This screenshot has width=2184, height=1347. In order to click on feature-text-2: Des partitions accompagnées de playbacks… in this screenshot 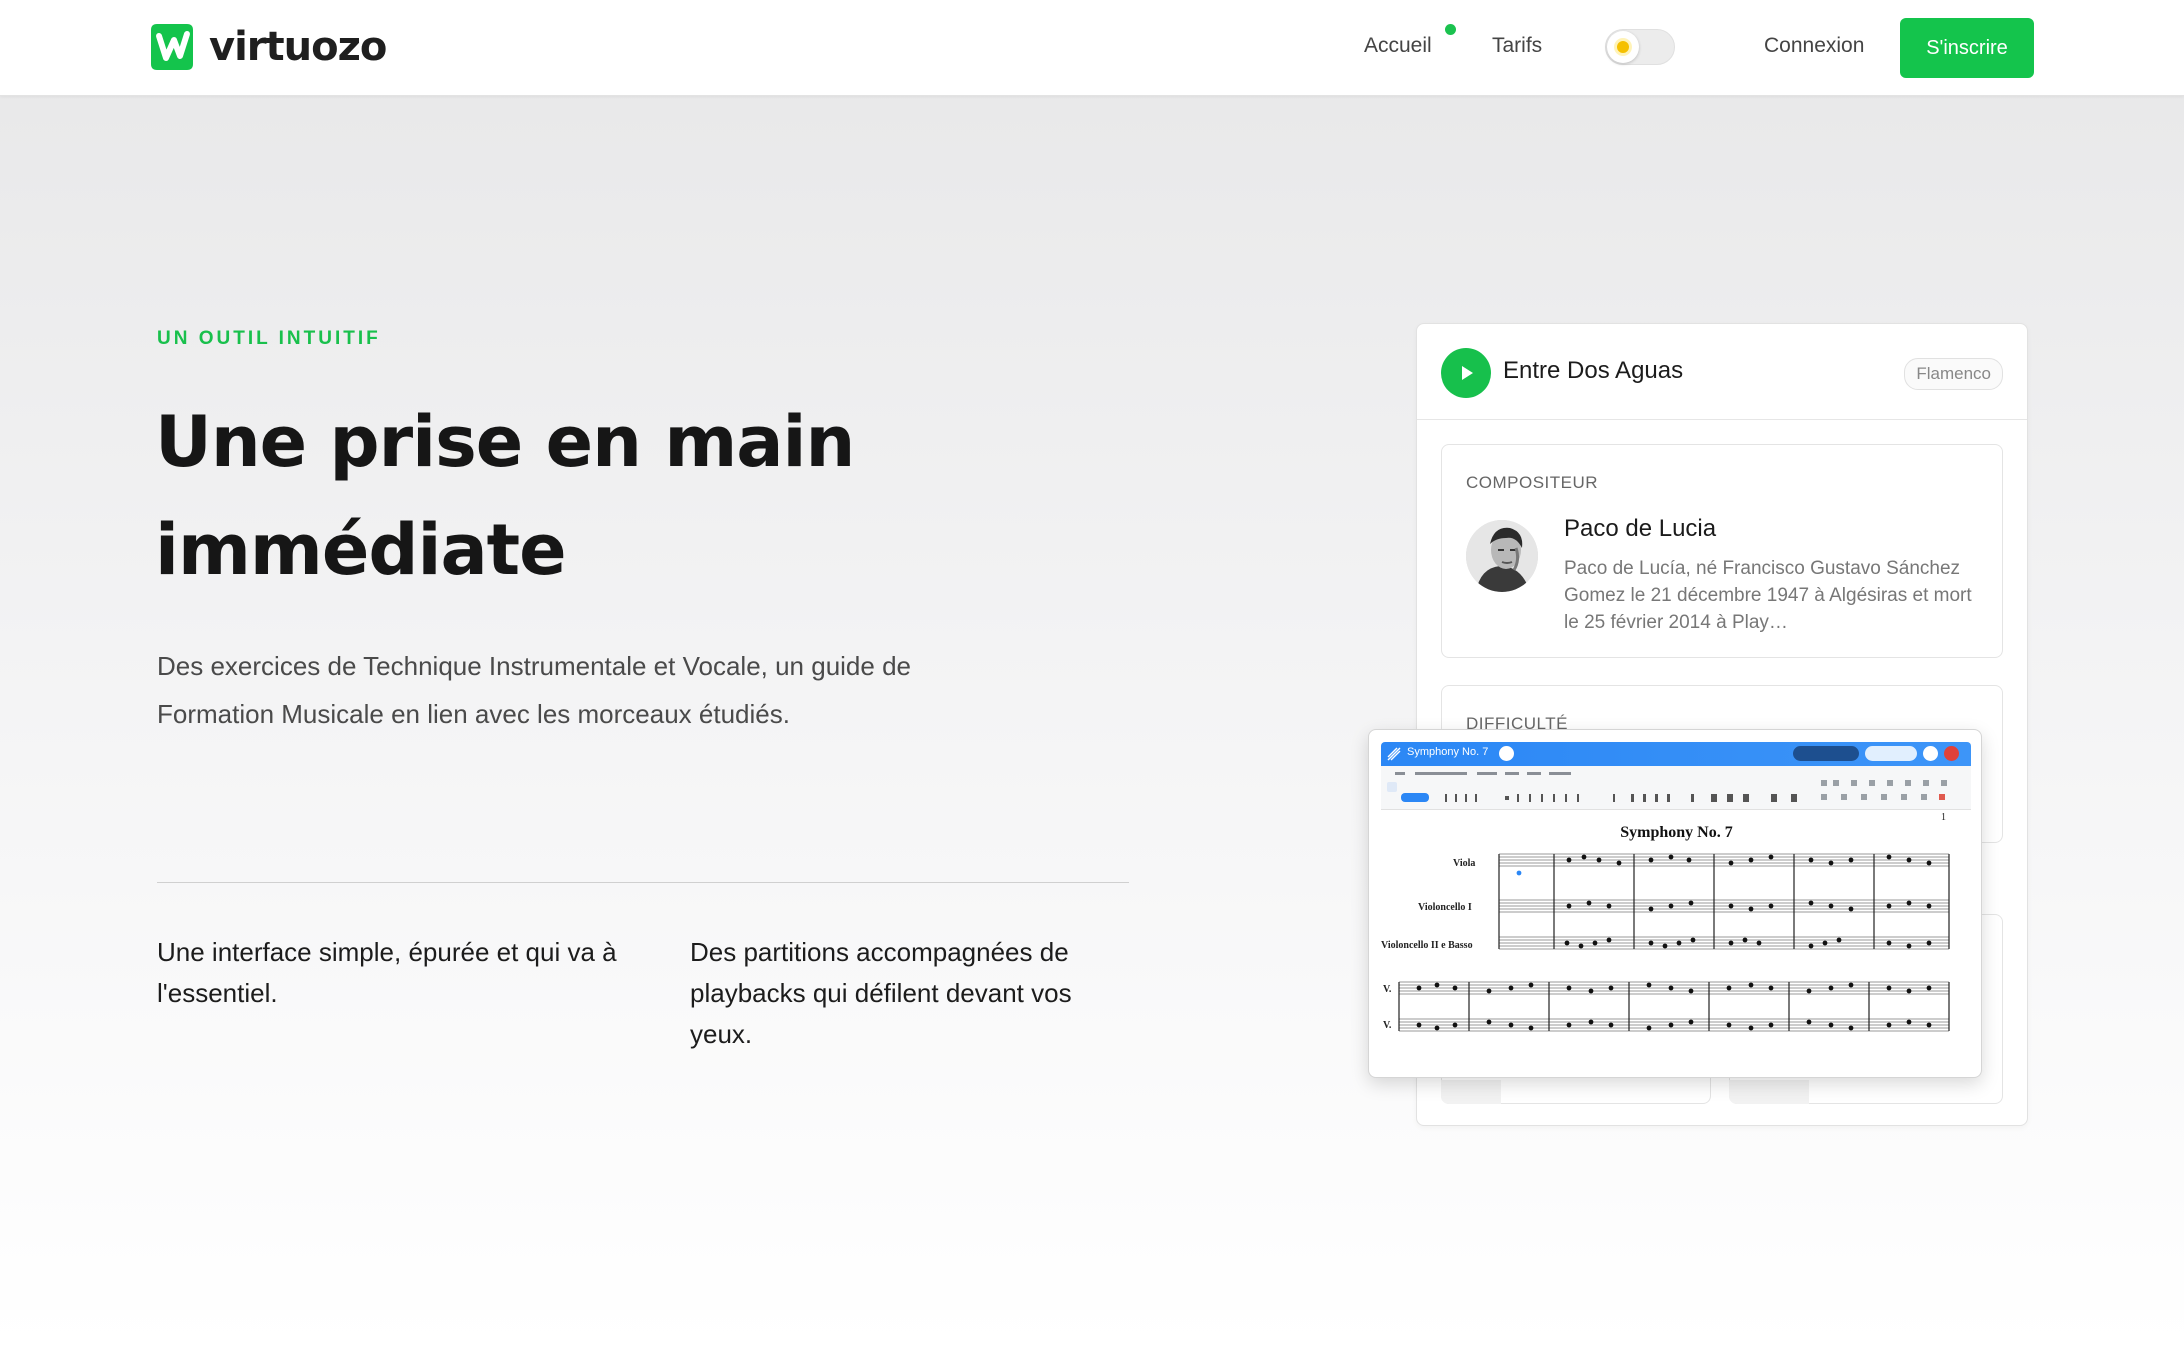, I will do `click(881, 993)`.